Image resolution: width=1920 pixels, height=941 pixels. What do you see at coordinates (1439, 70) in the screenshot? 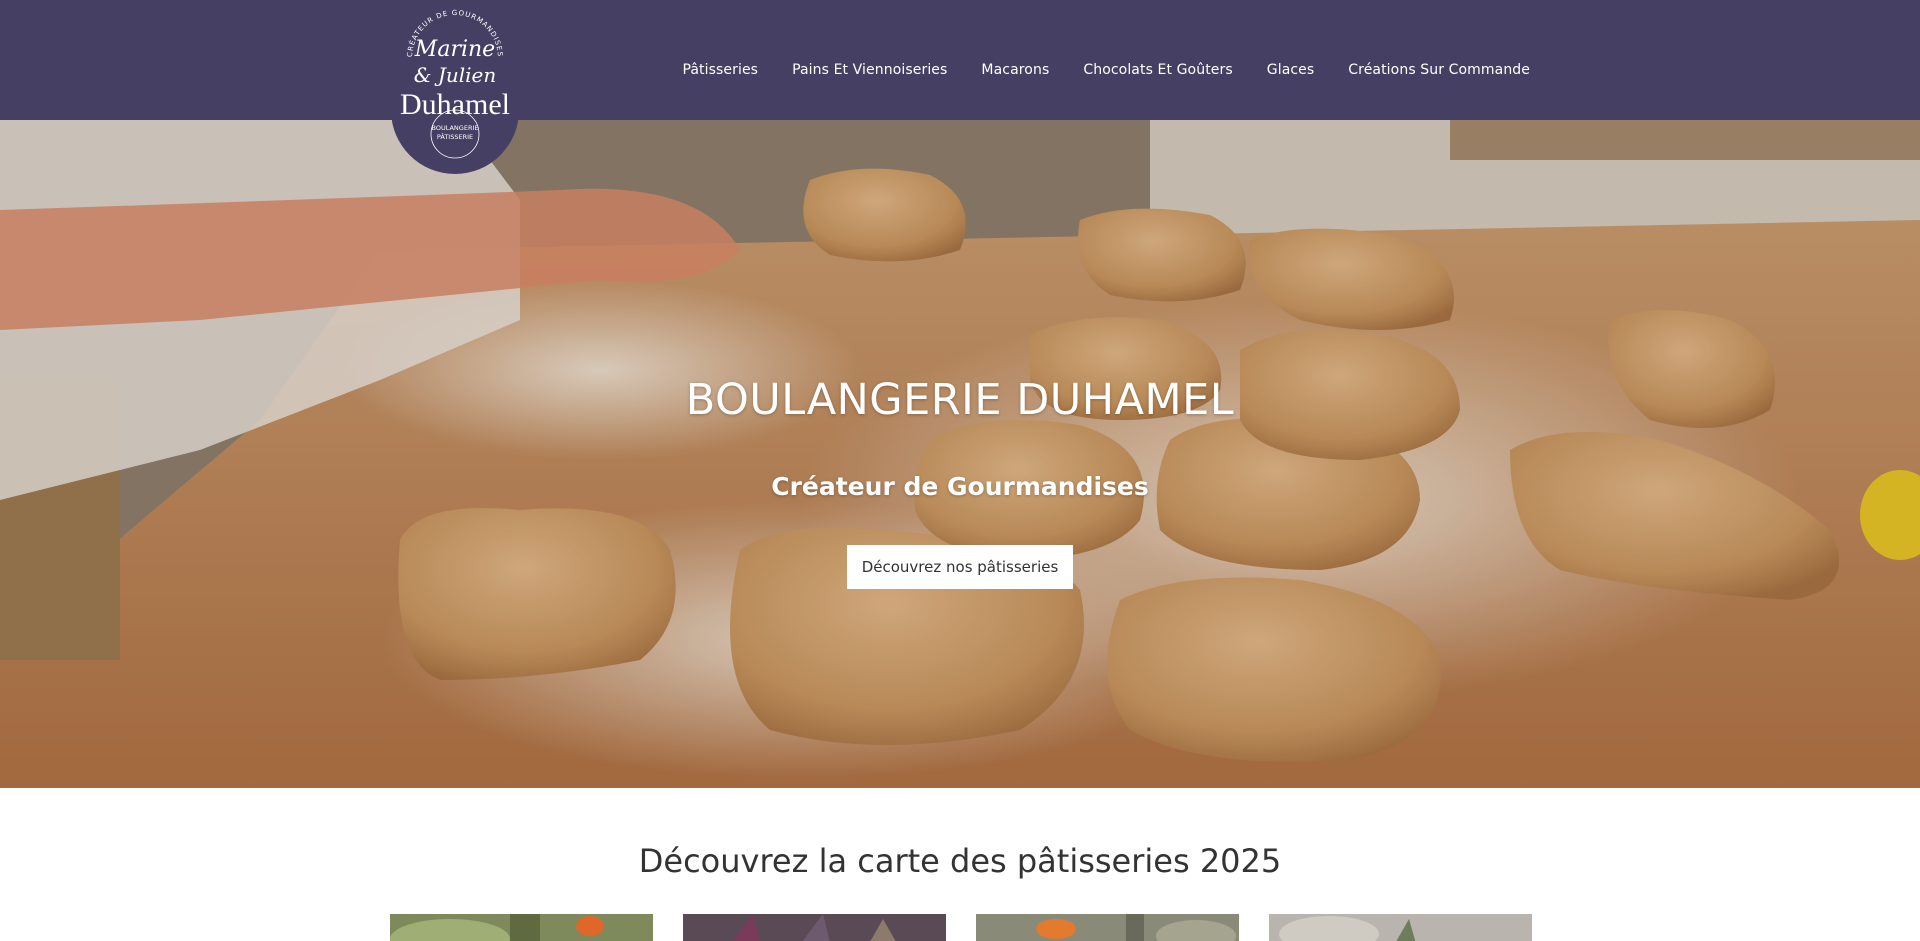
I see `nav-item-creations-sur-commande: Créations Sur Commande` at bounding box center [1439, 70].